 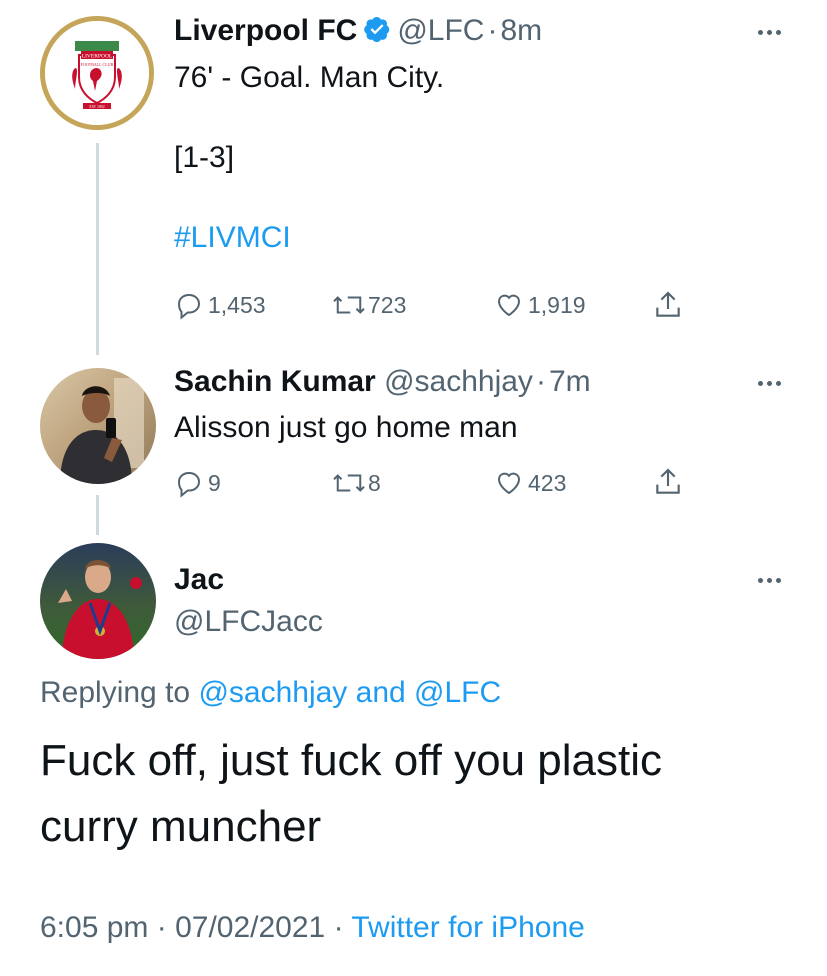 I want to click on reply-button: 1,453, so click(x=220, y=305).